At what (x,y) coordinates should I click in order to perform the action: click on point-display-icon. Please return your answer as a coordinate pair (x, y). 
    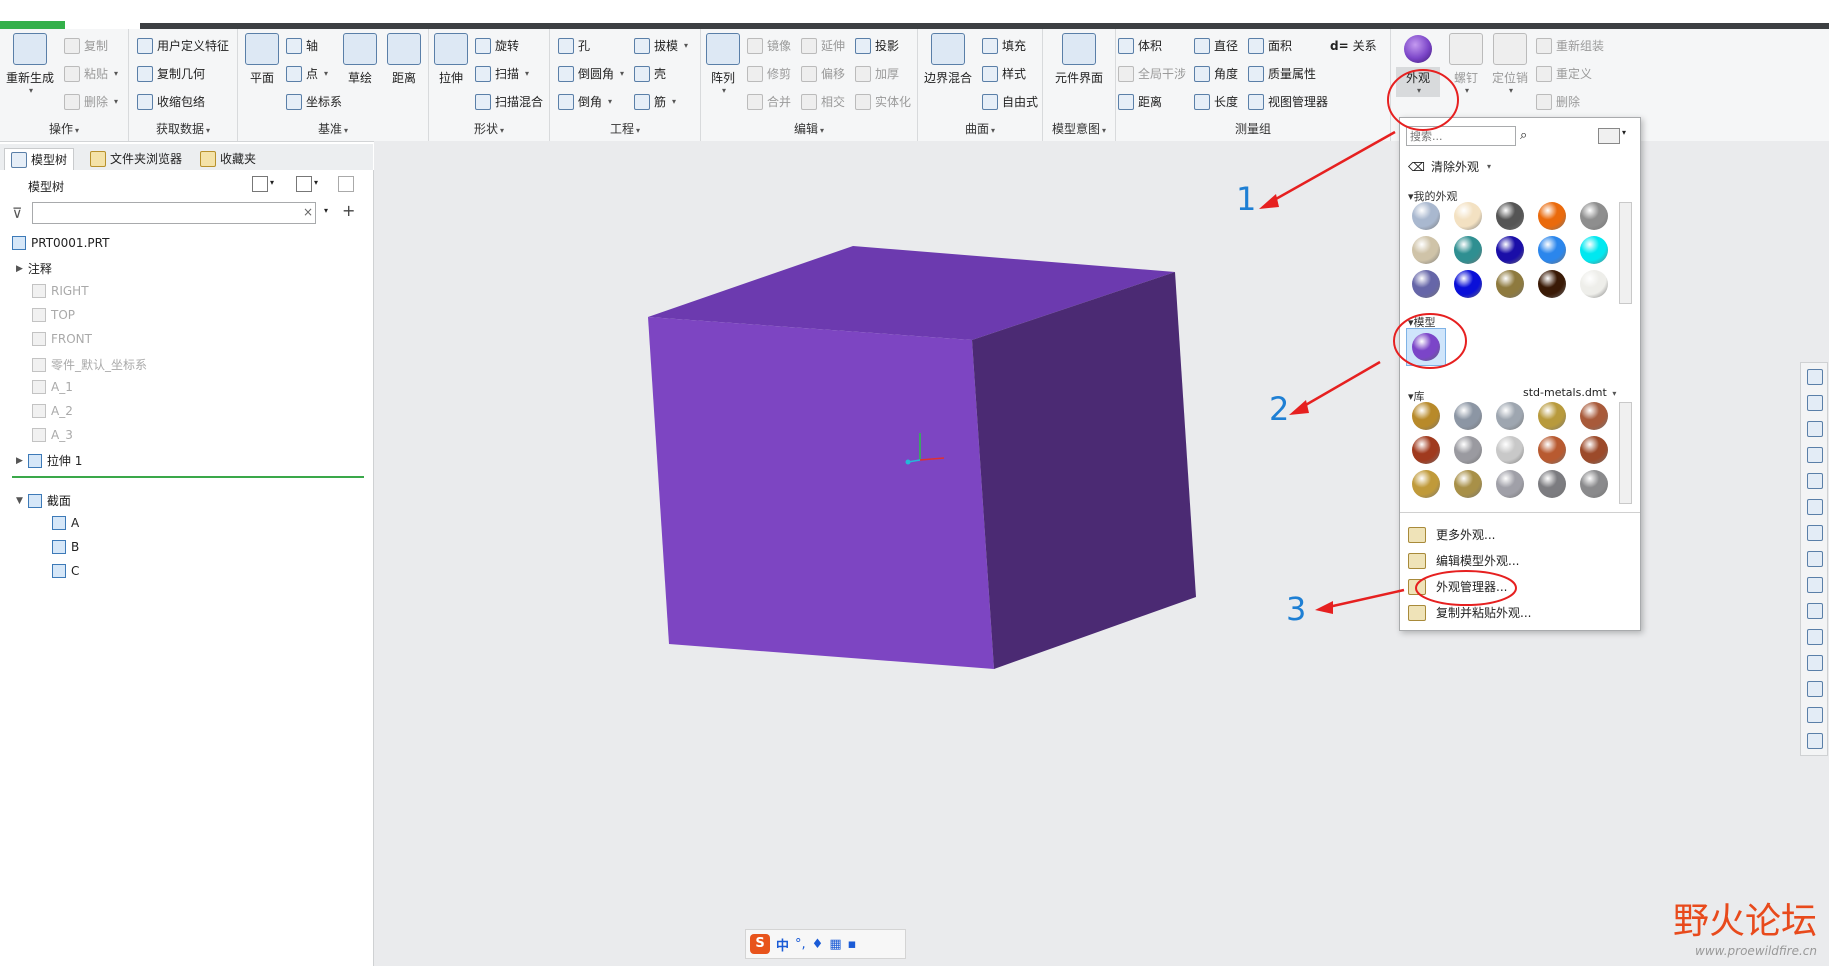
    Looking at the image, I should click on (1815, 689).